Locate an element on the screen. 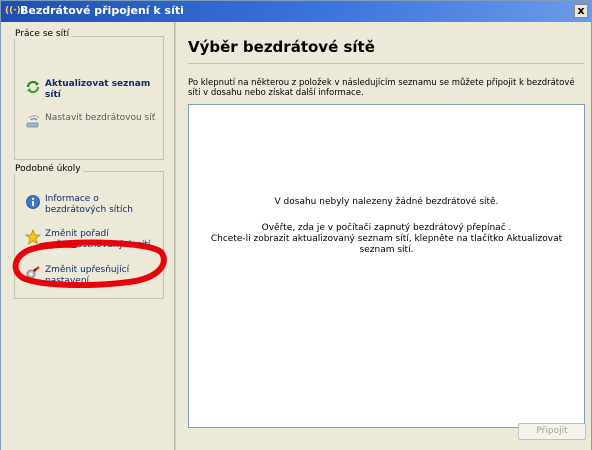 The image size is (592, 450). wireless-info-label: Informace o bezdrátových sítích is located at coordinates (89, 204).